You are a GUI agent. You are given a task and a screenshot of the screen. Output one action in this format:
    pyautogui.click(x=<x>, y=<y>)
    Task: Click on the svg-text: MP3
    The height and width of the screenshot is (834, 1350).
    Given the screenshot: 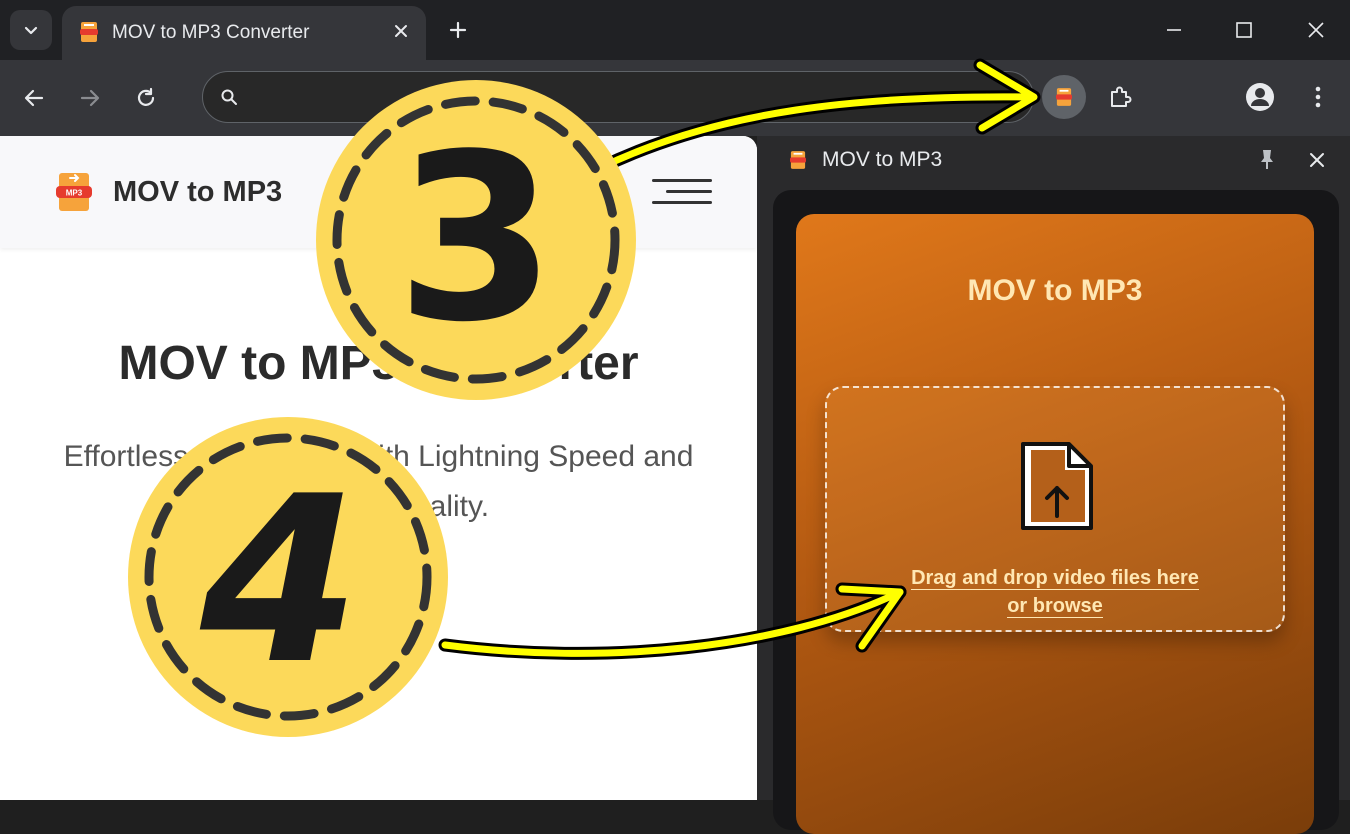 What is the action you would take?
    pyautogui.click(x=74, y=193)
    